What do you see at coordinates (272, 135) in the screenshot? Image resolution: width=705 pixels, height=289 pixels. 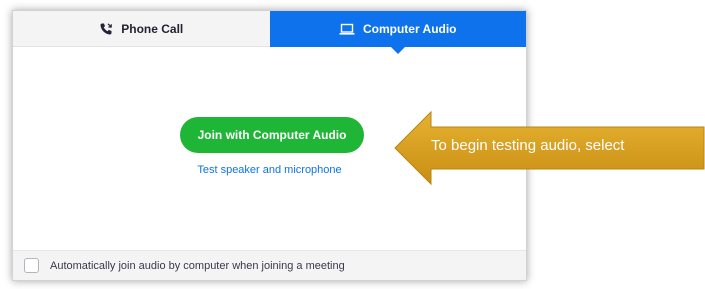 I see `join-computer-audio-button: Join with Computer Audio` at bounding box center [272, 135].